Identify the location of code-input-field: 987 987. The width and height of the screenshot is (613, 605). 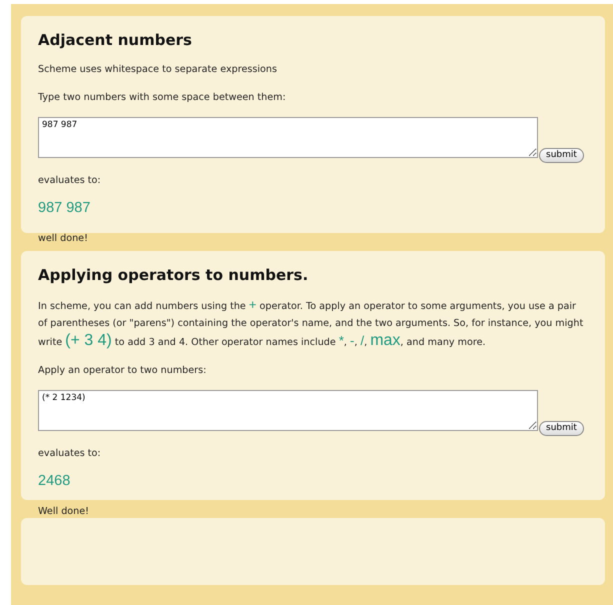
(288, 137).